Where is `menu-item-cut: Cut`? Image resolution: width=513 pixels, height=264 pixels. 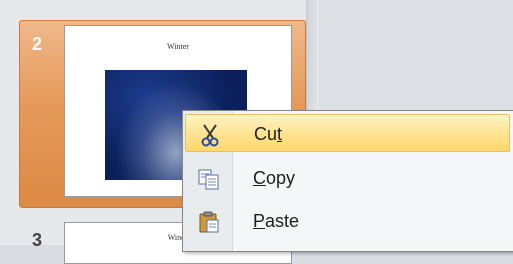
menu-item-cut: Cut is located at coordinates (347, 133).